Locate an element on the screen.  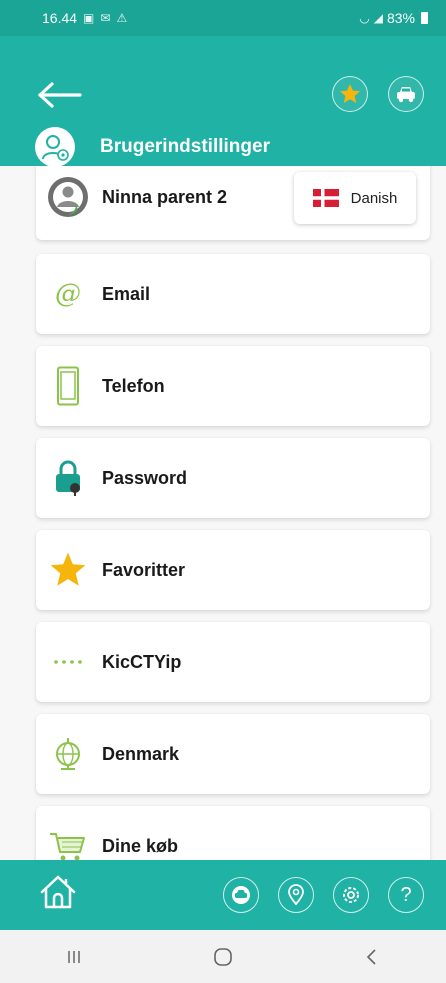
location-pin-icon is located at coordinates (296, 895).